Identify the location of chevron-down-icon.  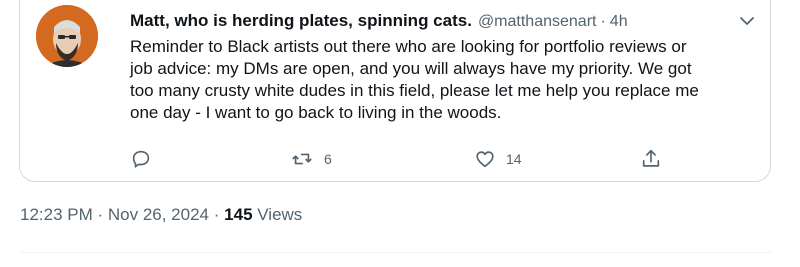
(747, 21).